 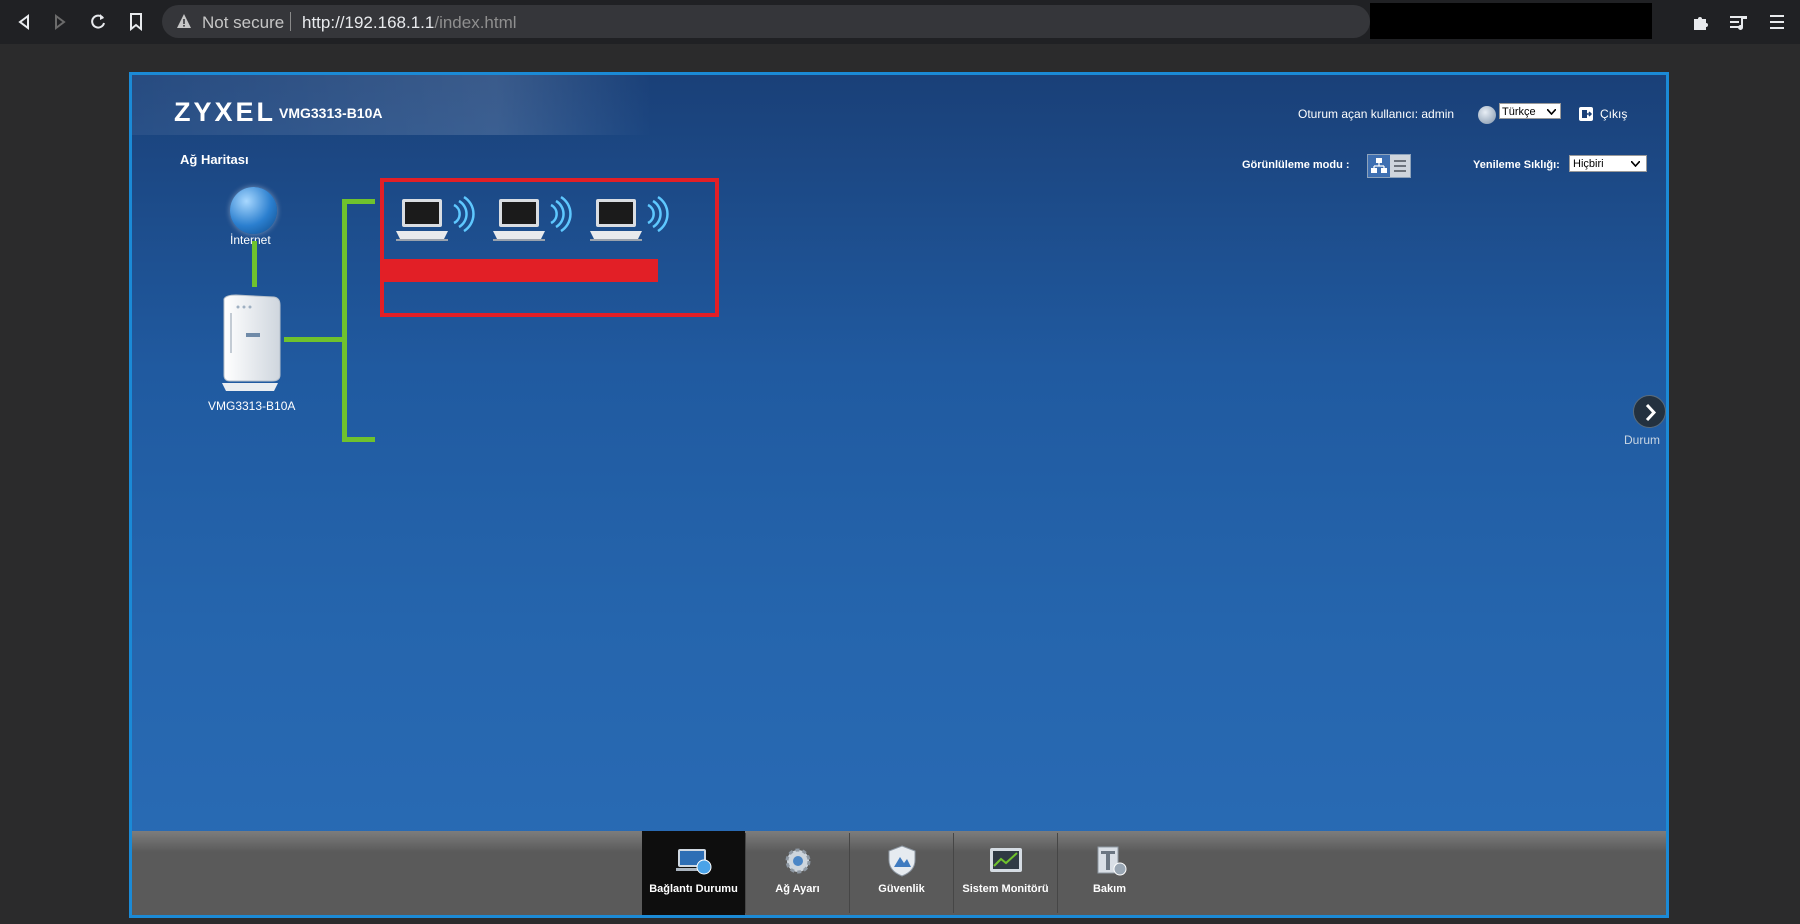 What do you see at coordinates (1613, 114) in the screenshot?
I see `logout-link: Çıkış` at bounding box center [1613, 114].